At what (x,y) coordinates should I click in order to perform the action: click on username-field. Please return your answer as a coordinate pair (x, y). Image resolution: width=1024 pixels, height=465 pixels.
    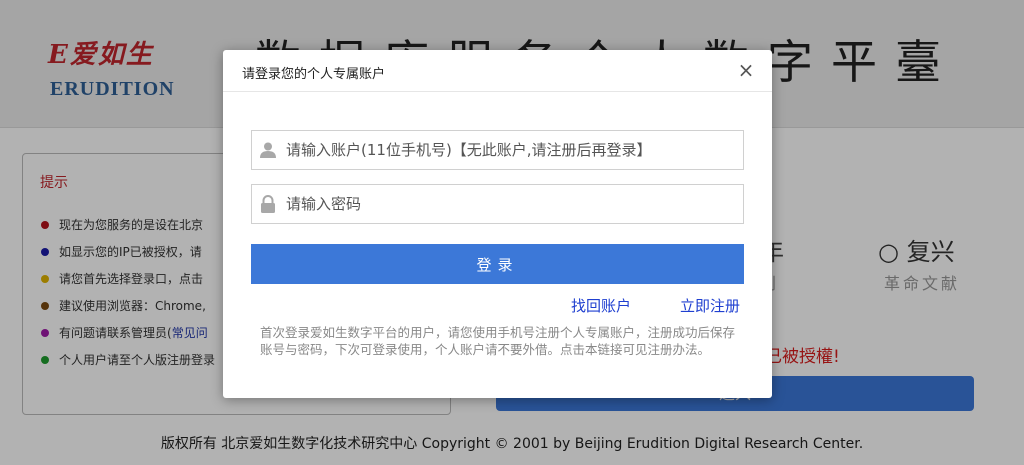
    Looking at the image, I should click on (497, 150).